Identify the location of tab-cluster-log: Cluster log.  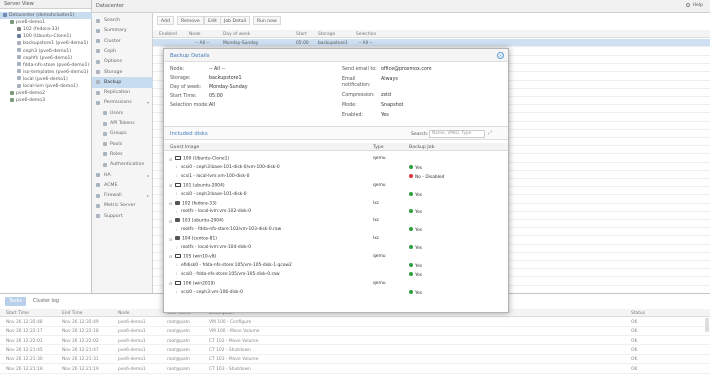
(46, 301).